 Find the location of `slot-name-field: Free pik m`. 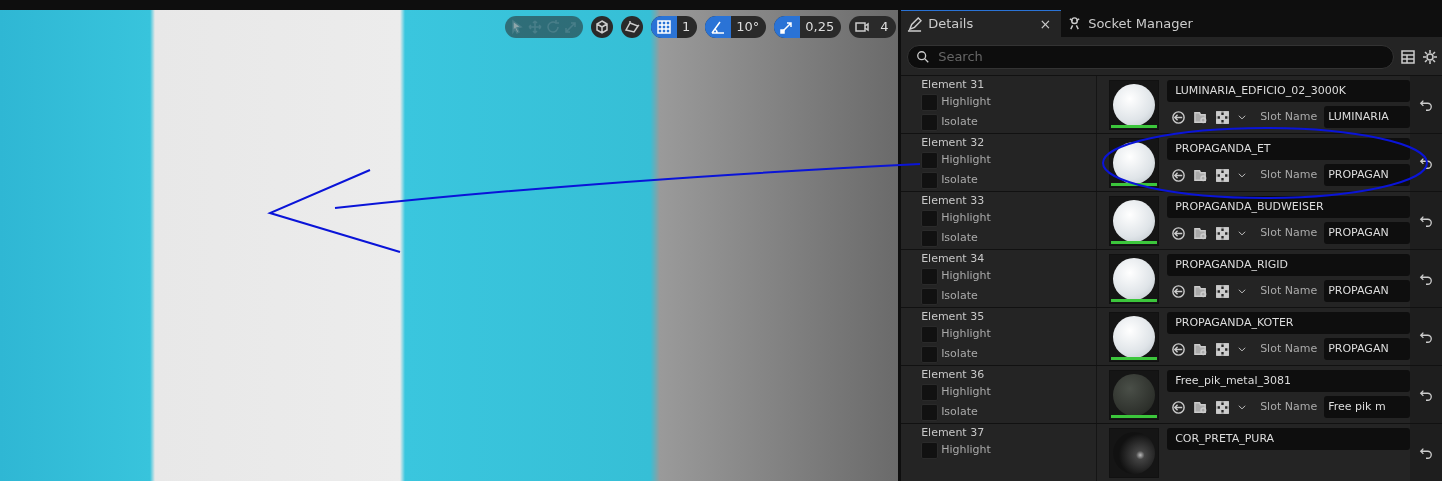

slot-name-field: Free pik m is located at coordinates (1367, 407).